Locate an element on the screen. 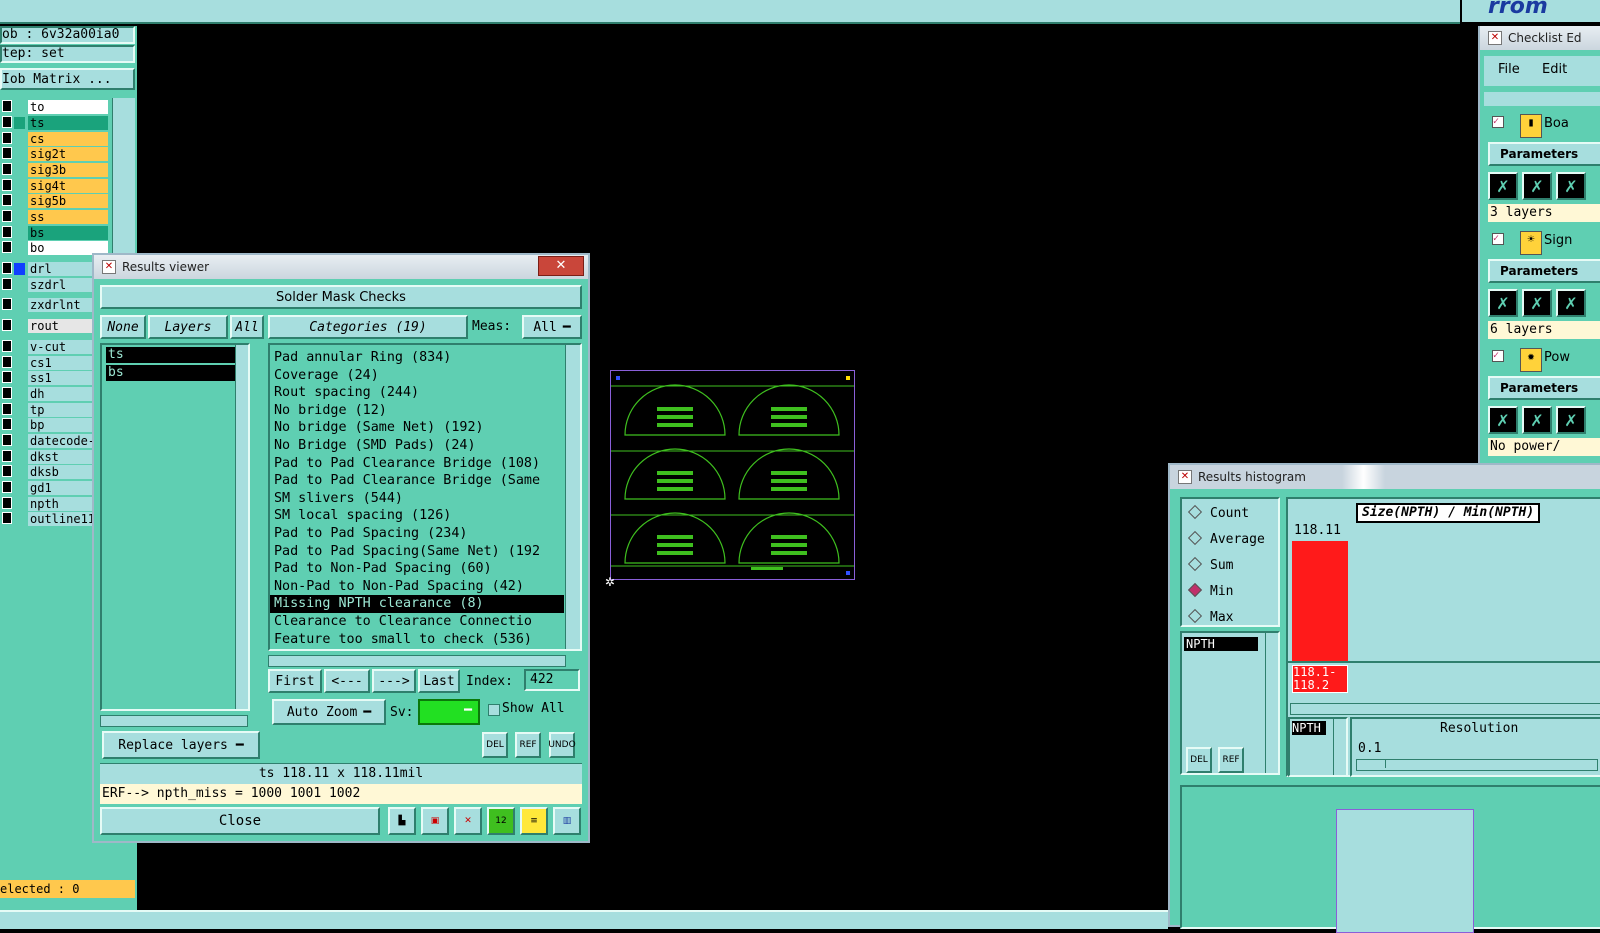 The width and height of the screenshot is (1600, 933). prev-button: <--- is located at coordinates (347, 681).